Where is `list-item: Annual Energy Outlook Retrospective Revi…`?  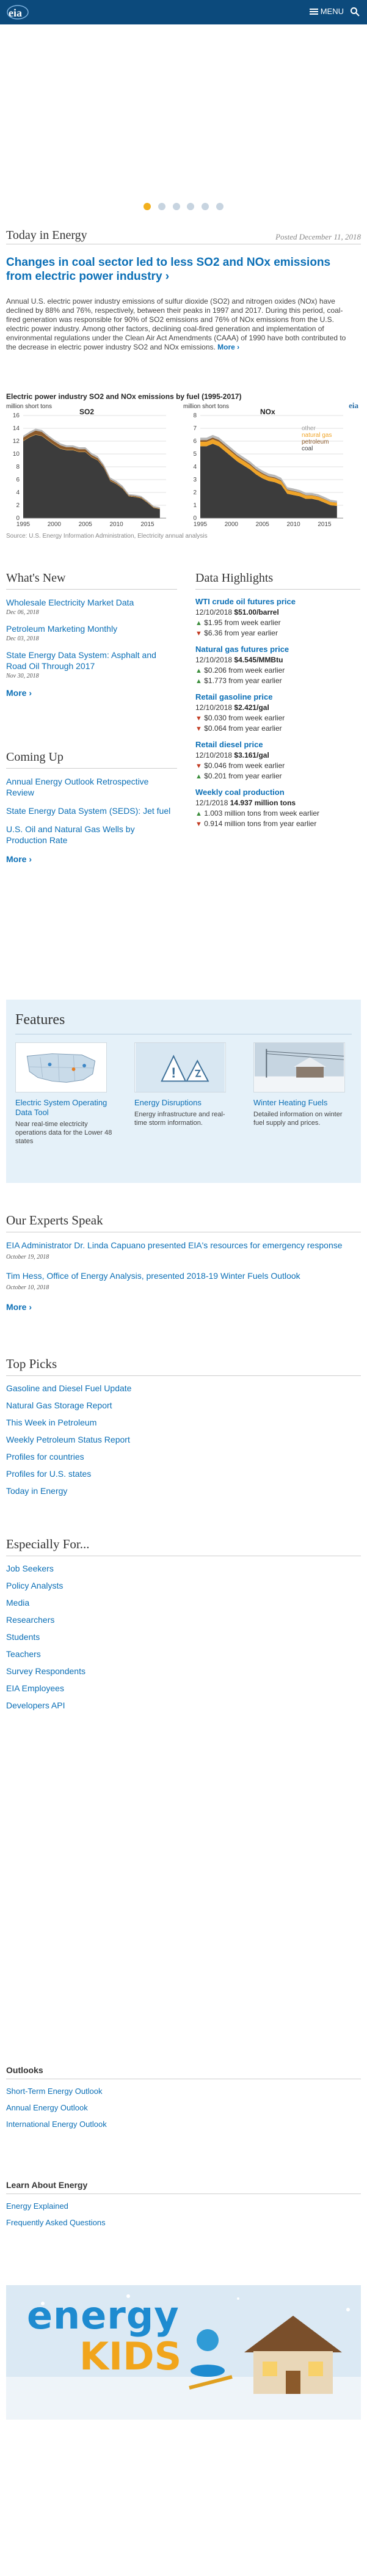 list-item: Annual Energy Outlook Retrospective Revi… is located at coordinates (92, 787).